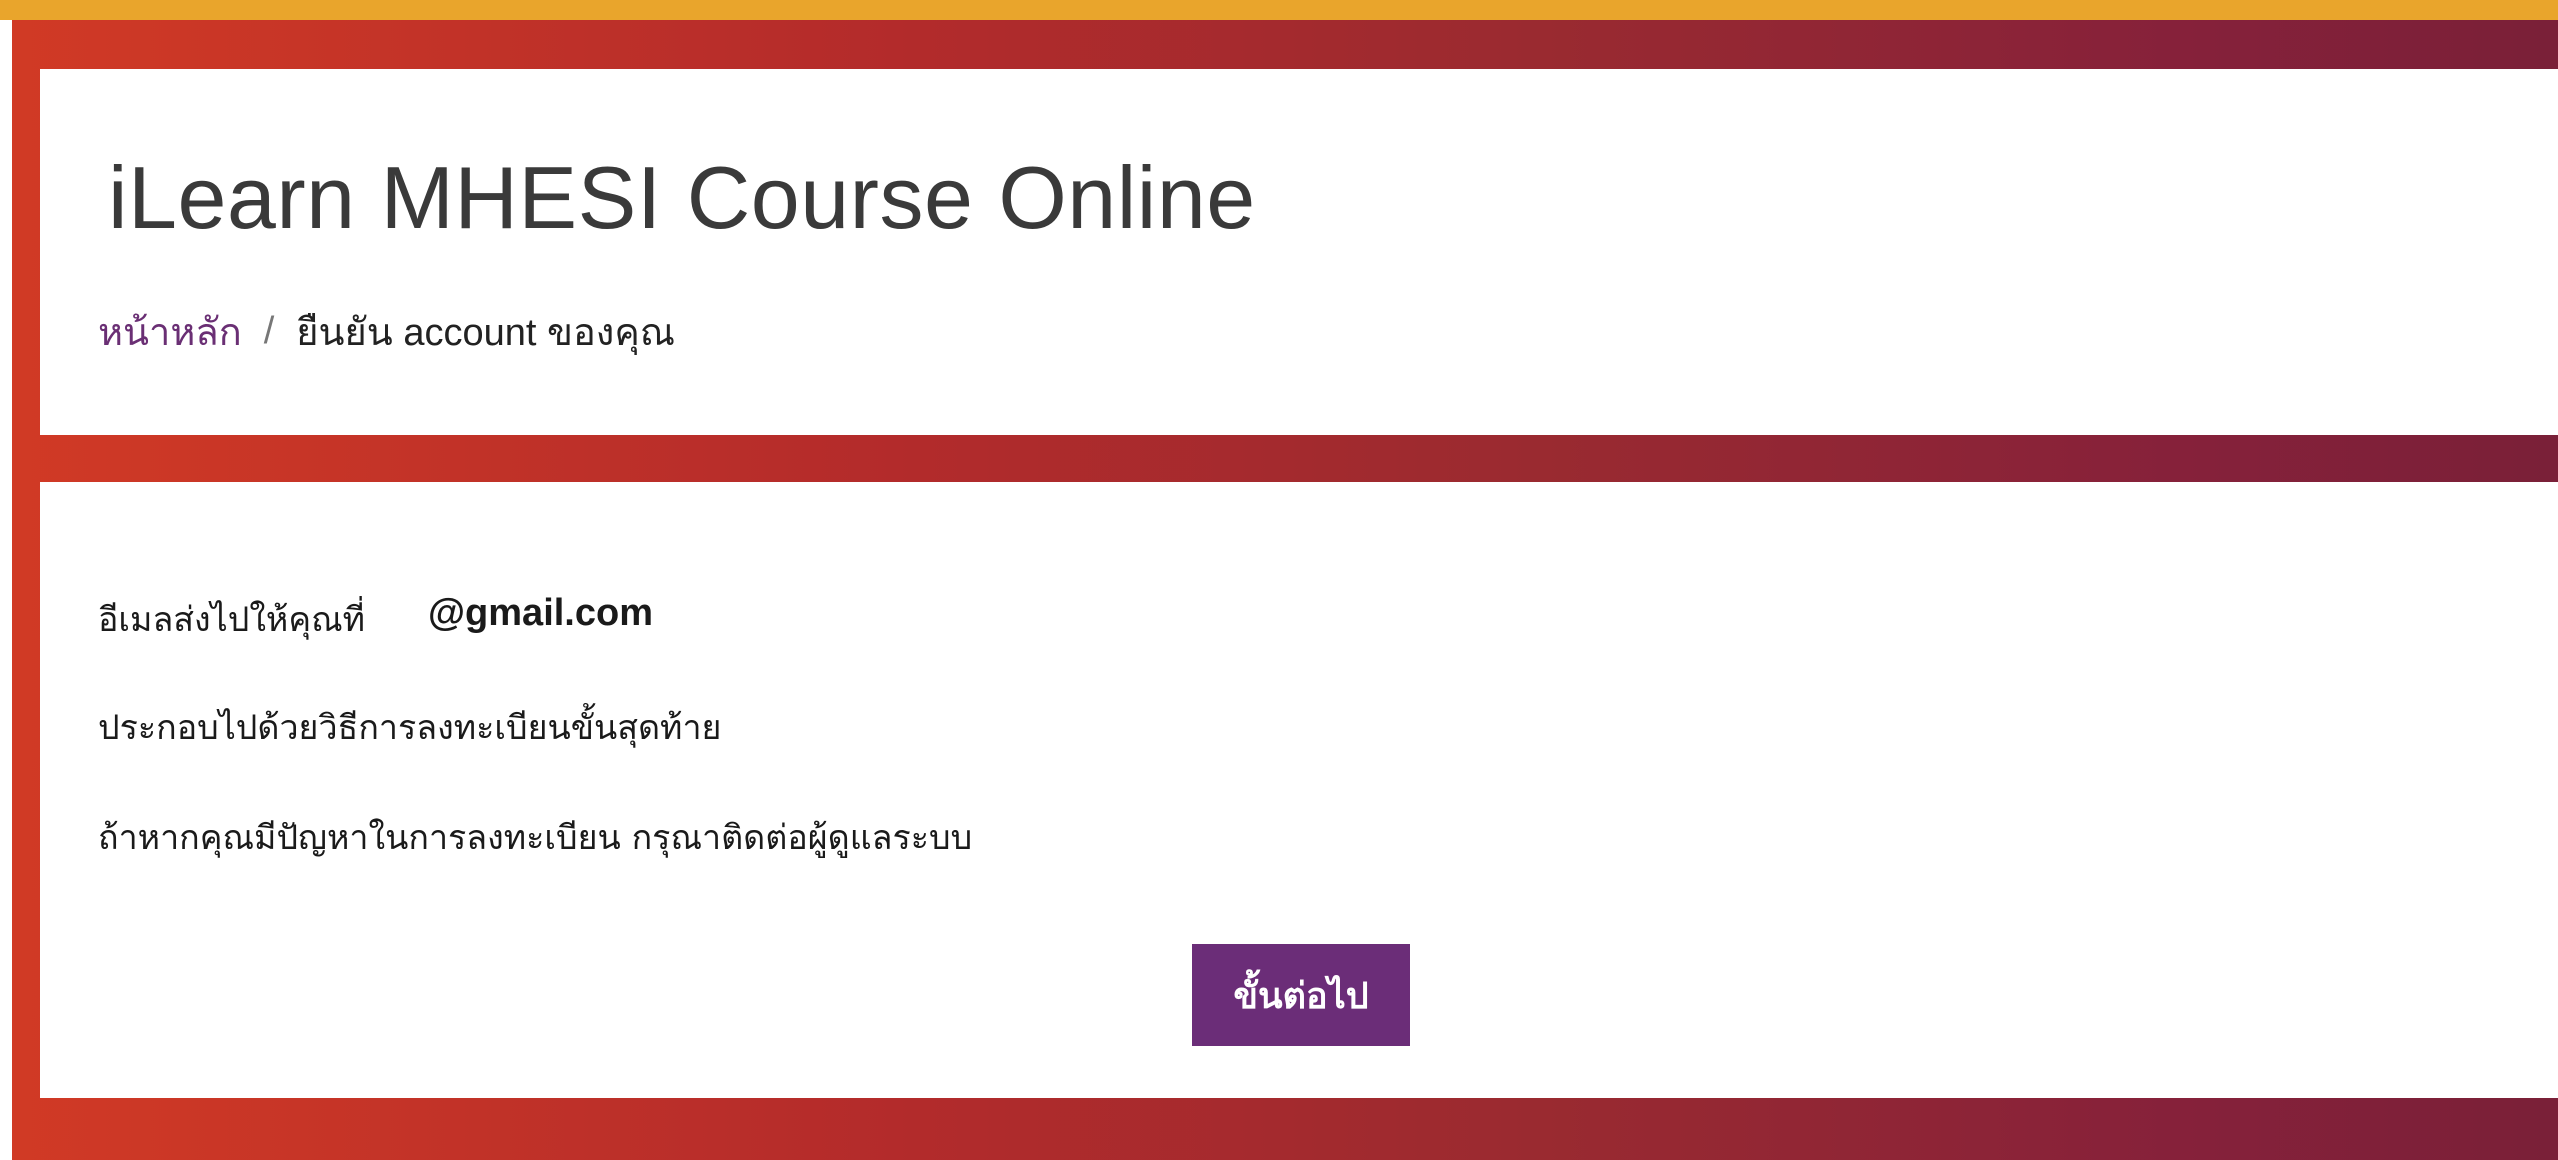 The width and height of the screenshot is (2558, 1160). What do you see at coordinates (232, 620) in the screenshot?
I see `email-sent-label: อีเมลส่งไปให้คุณที่` at bounding box center [232, 620].